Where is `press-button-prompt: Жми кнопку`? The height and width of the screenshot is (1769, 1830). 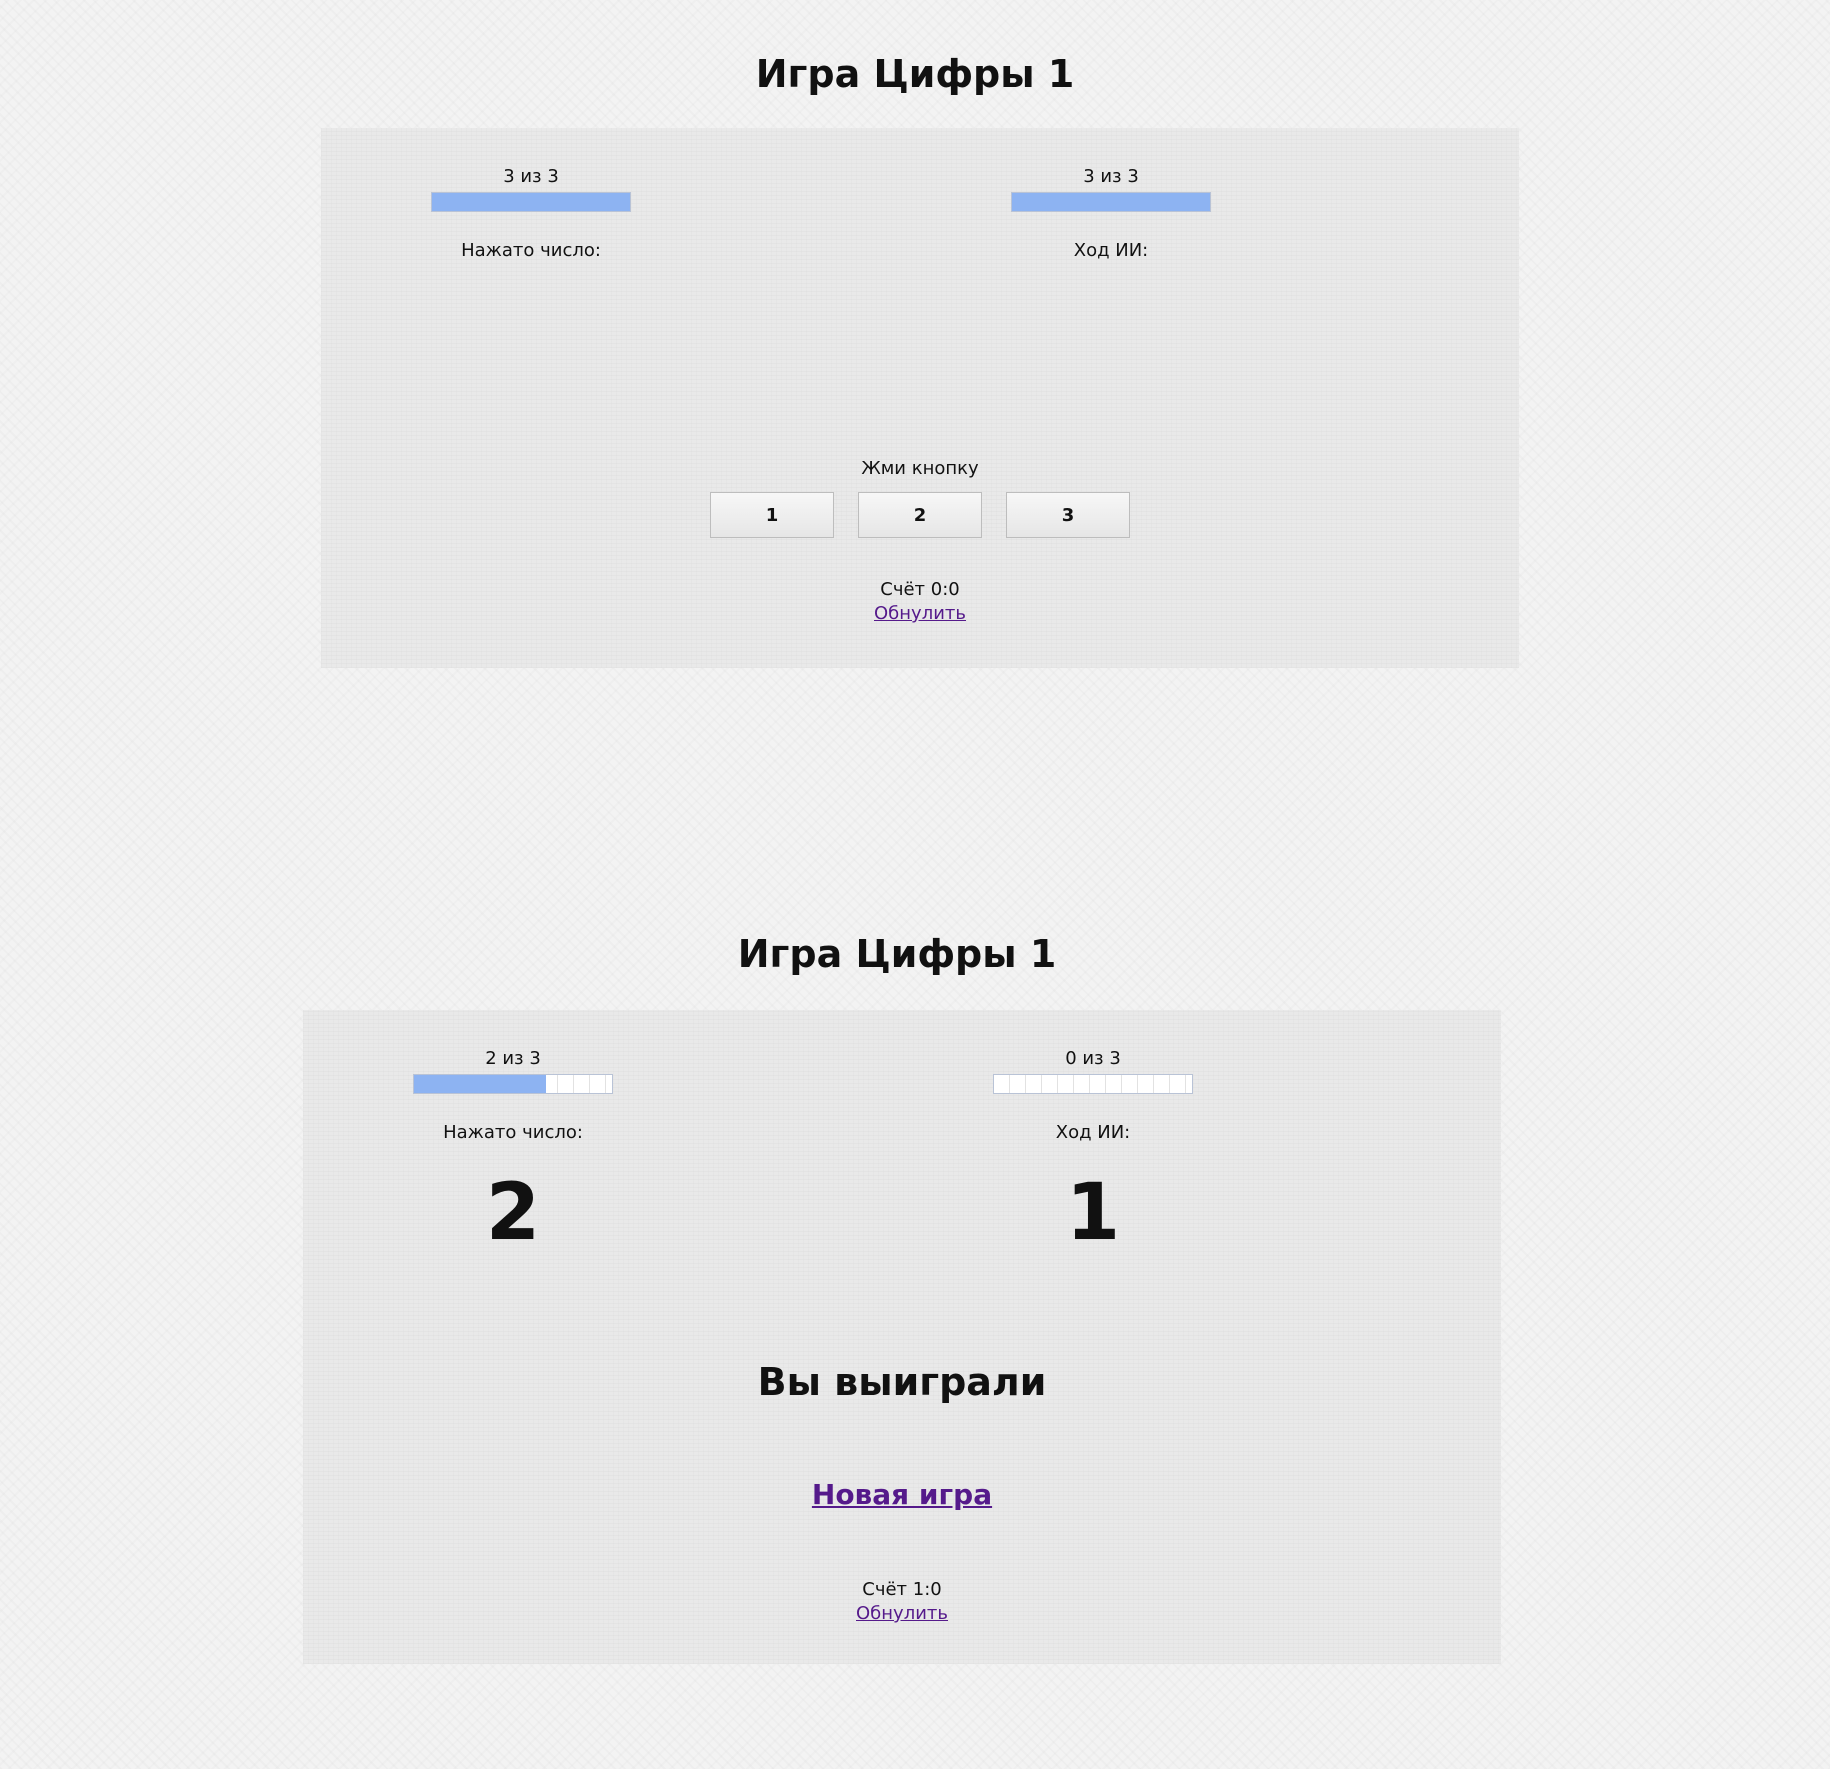
press-button-prompt: Жми кнопку is located at coordinates (920, 468).